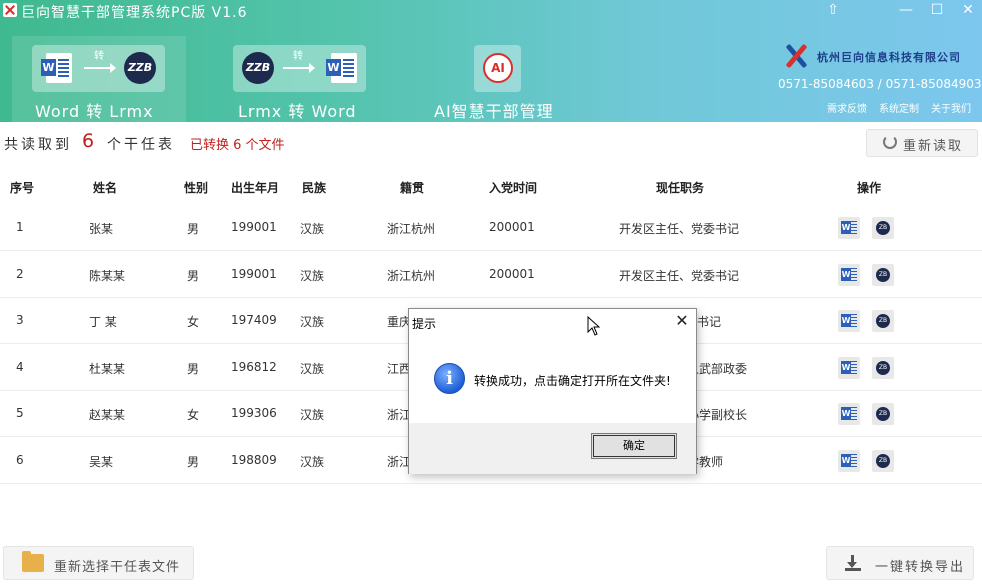 The width and height of the screenshot is (982, 586). I want to click on cell-index: 4, so click(20, 366).